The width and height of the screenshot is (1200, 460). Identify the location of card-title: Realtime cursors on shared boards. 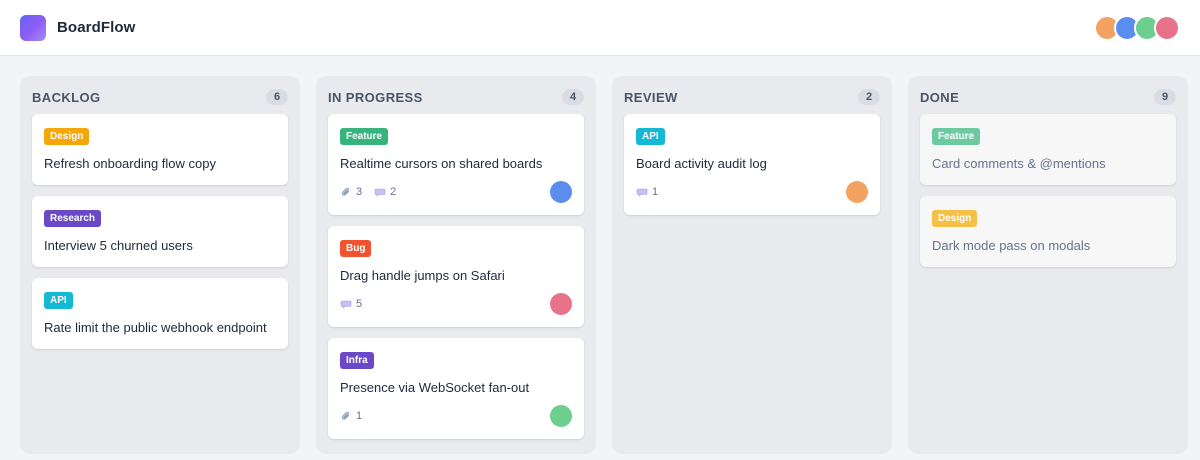
(441, 163).